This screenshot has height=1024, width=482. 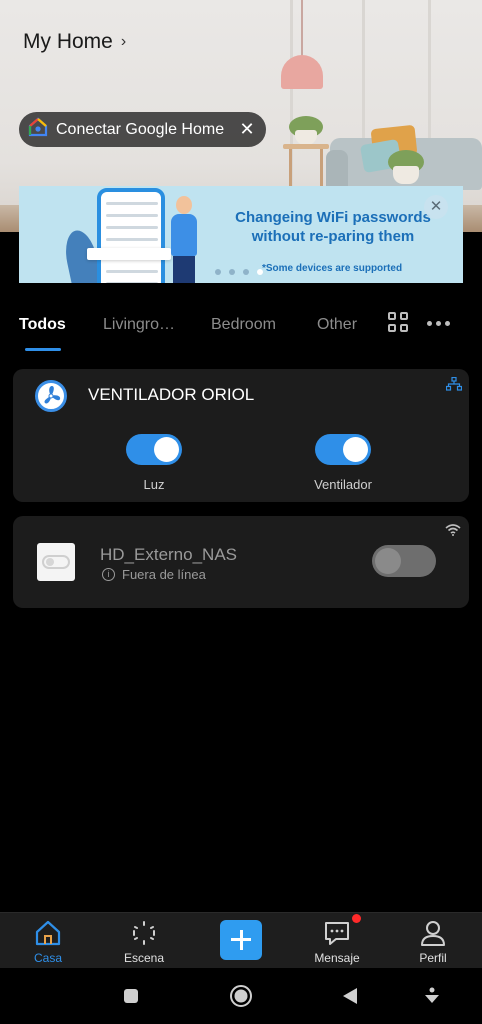 I want to click on close-icon: ✕, so click(x=247, y=129).